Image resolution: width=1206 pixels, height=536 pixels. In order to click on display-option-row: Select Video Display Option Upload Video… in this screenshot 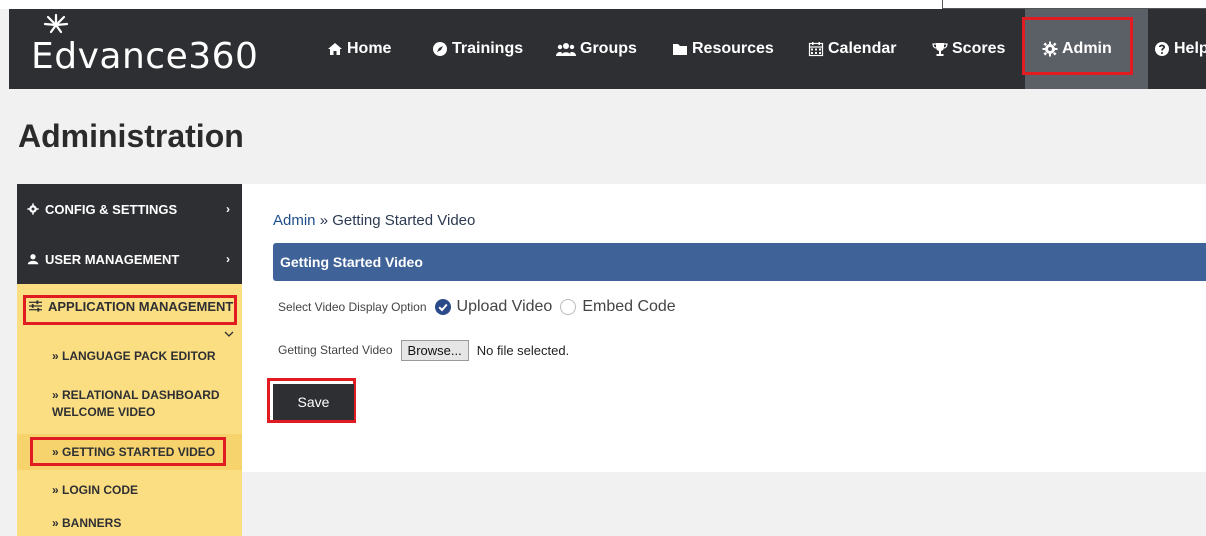, I will do `click(481, 307)`.